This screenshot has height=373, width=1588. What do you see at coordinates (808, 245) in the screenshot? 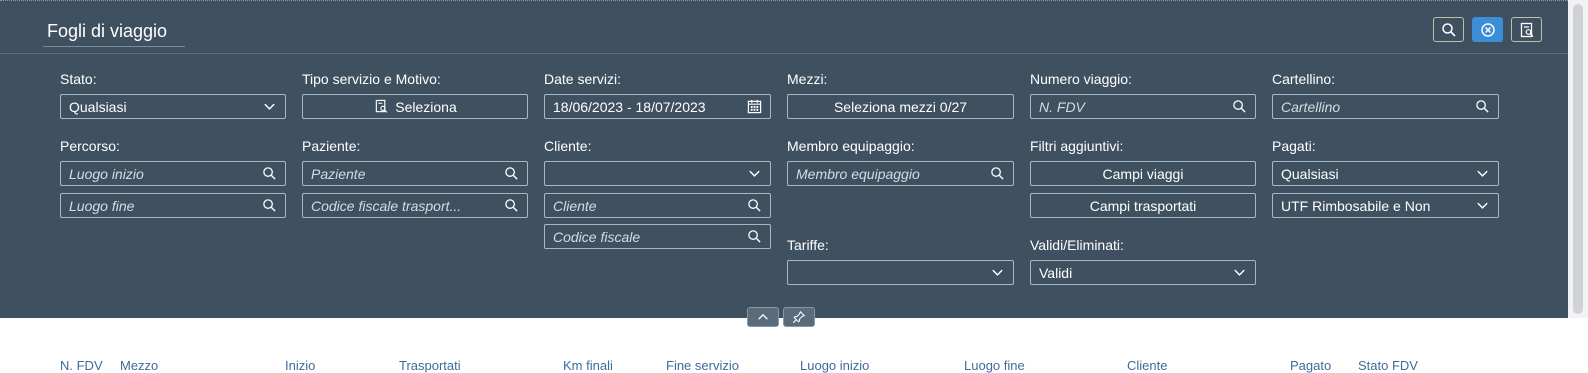
I see `tariffe-label: Tariffe:` at bounding box center [808, 245].